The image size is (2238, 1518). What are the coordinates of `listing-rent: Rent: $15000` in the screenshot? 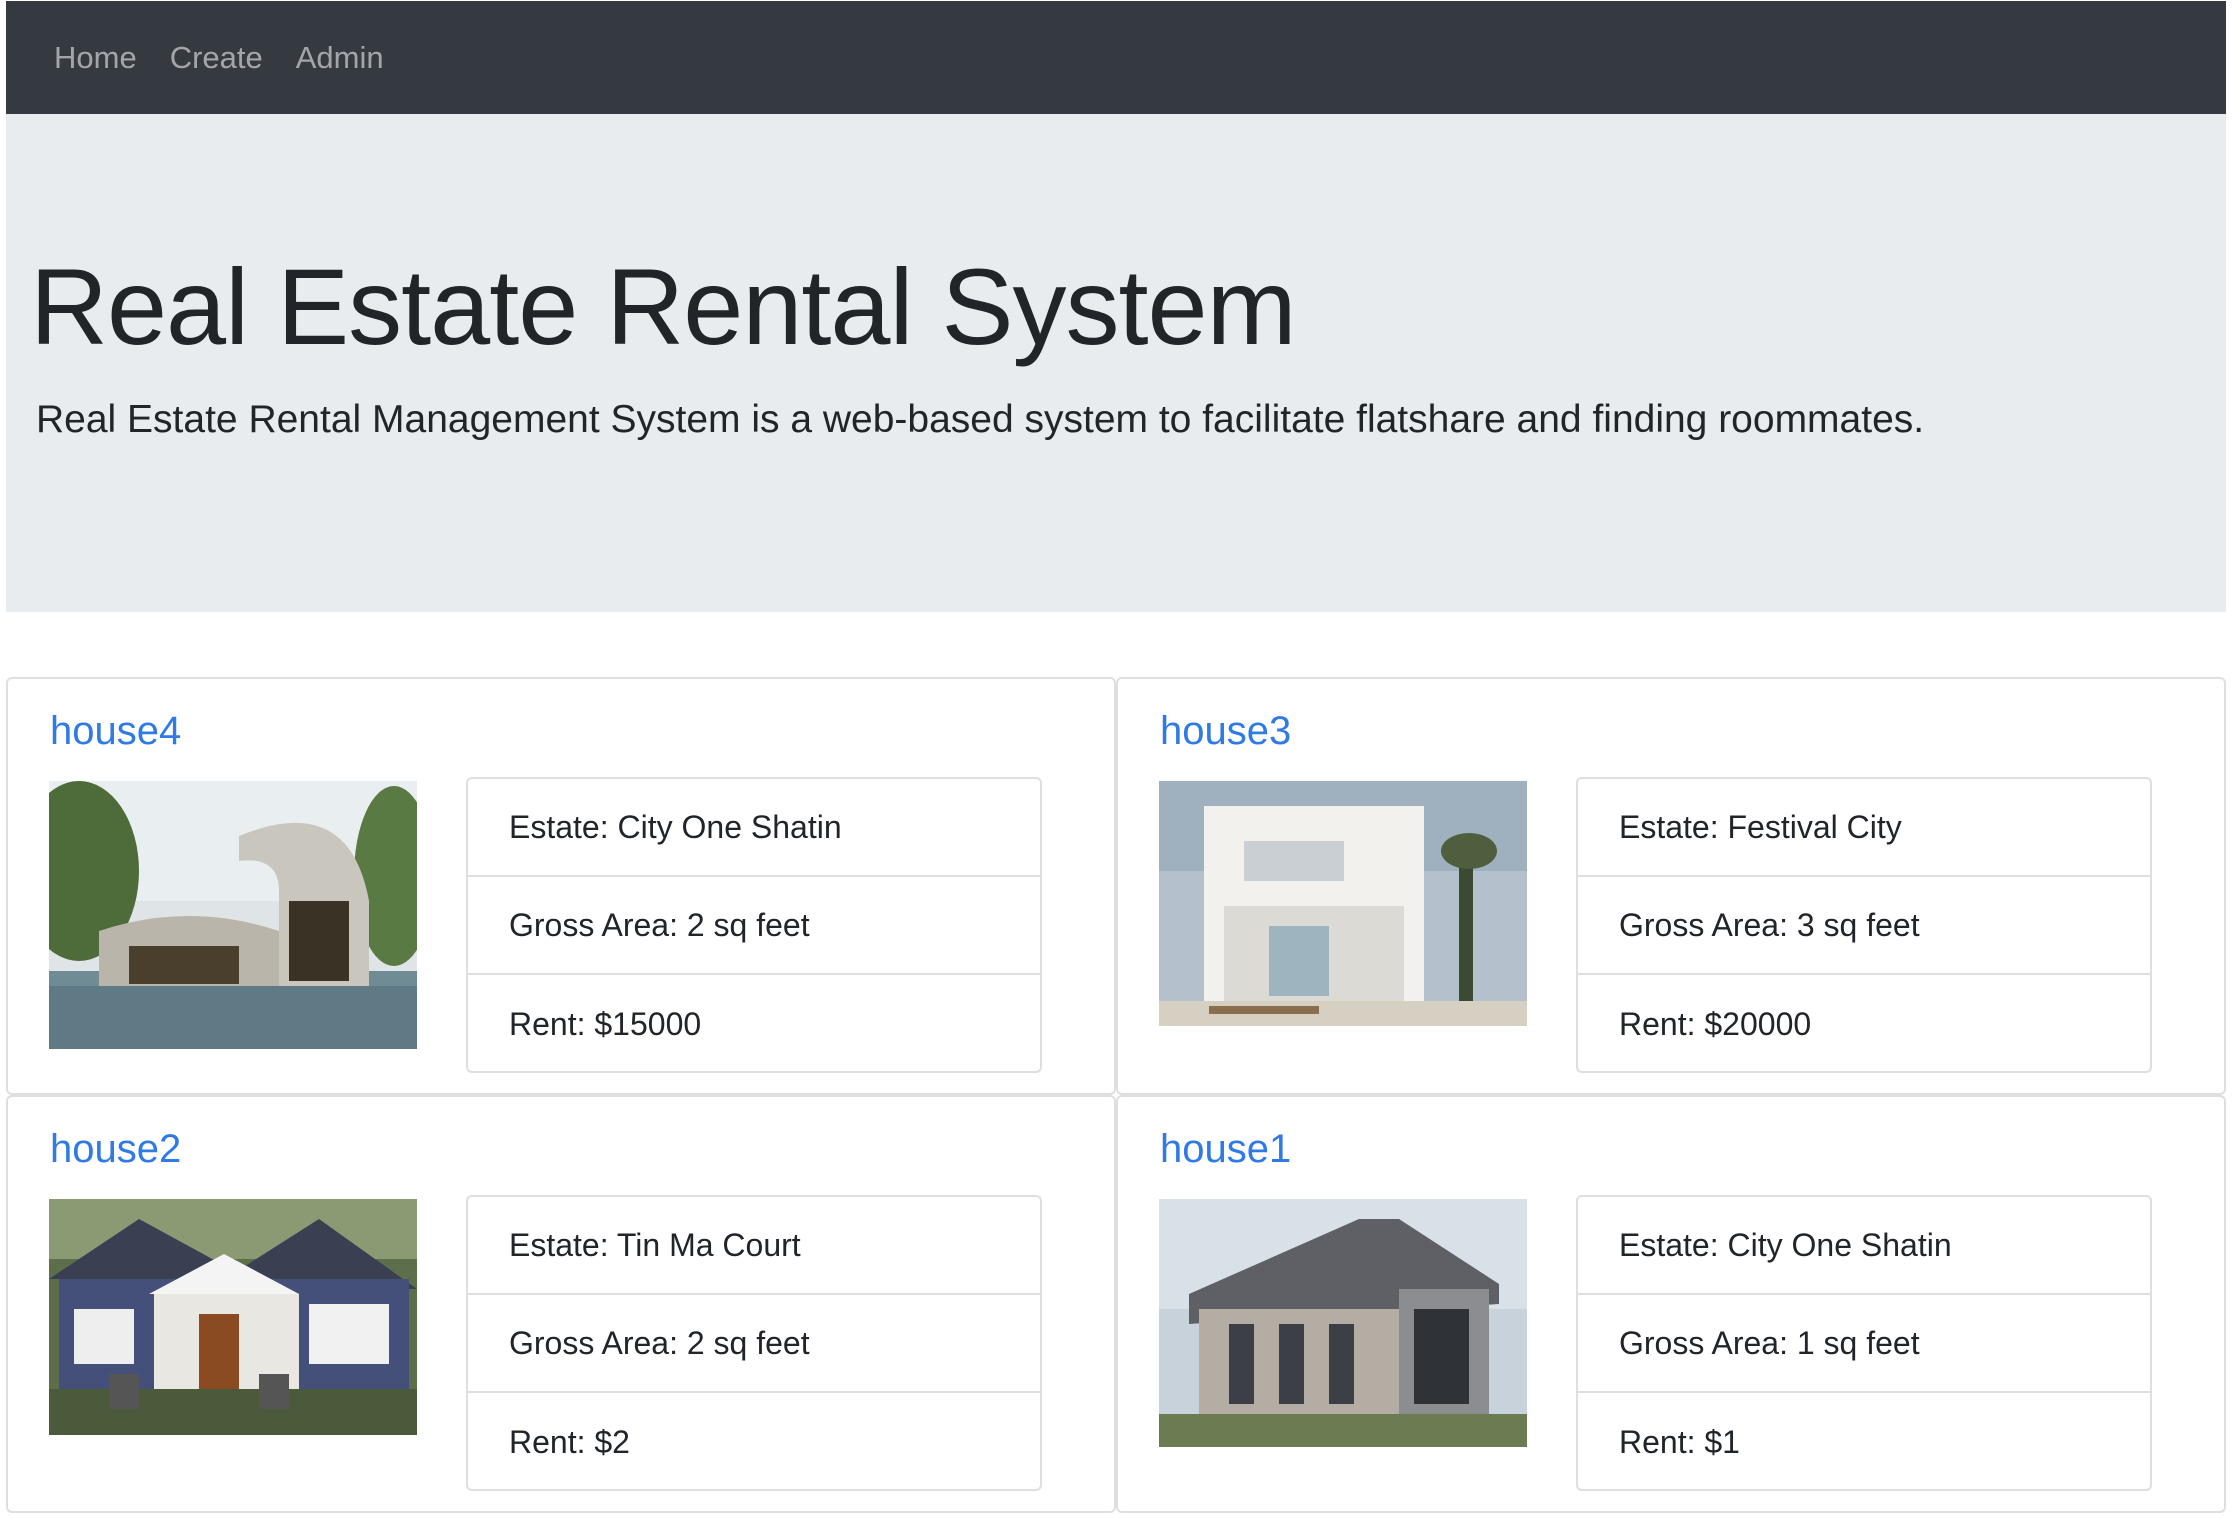 It's located at (605, 1023).